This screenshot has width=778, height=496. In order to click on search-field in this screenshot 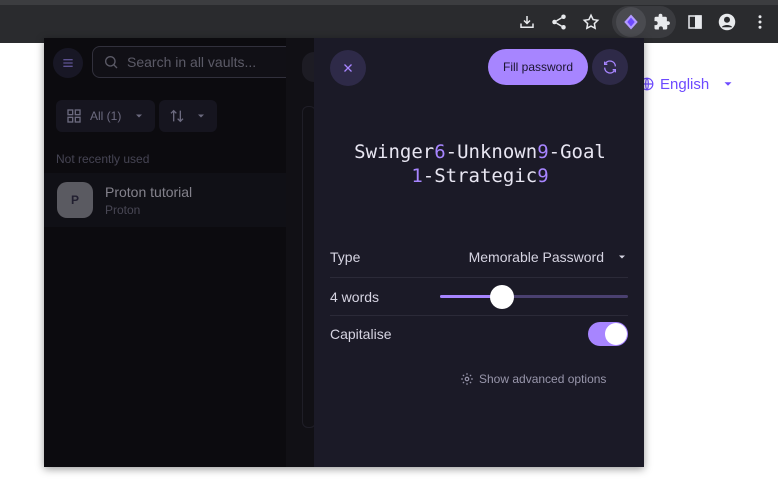, I will do `click(197, 62)`.